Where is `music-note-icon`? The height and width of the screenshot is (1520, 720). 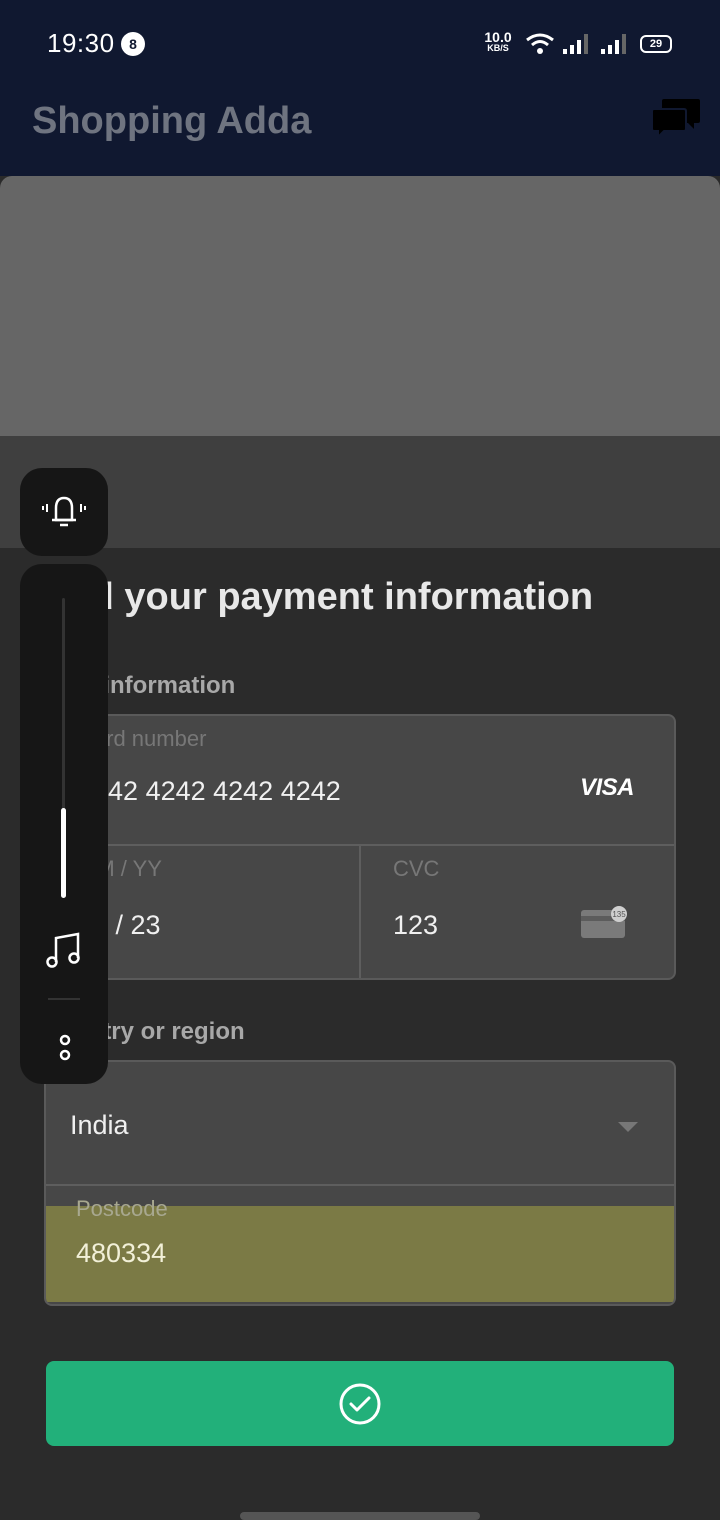 music-note-icon is located at coordinates (63, 950).